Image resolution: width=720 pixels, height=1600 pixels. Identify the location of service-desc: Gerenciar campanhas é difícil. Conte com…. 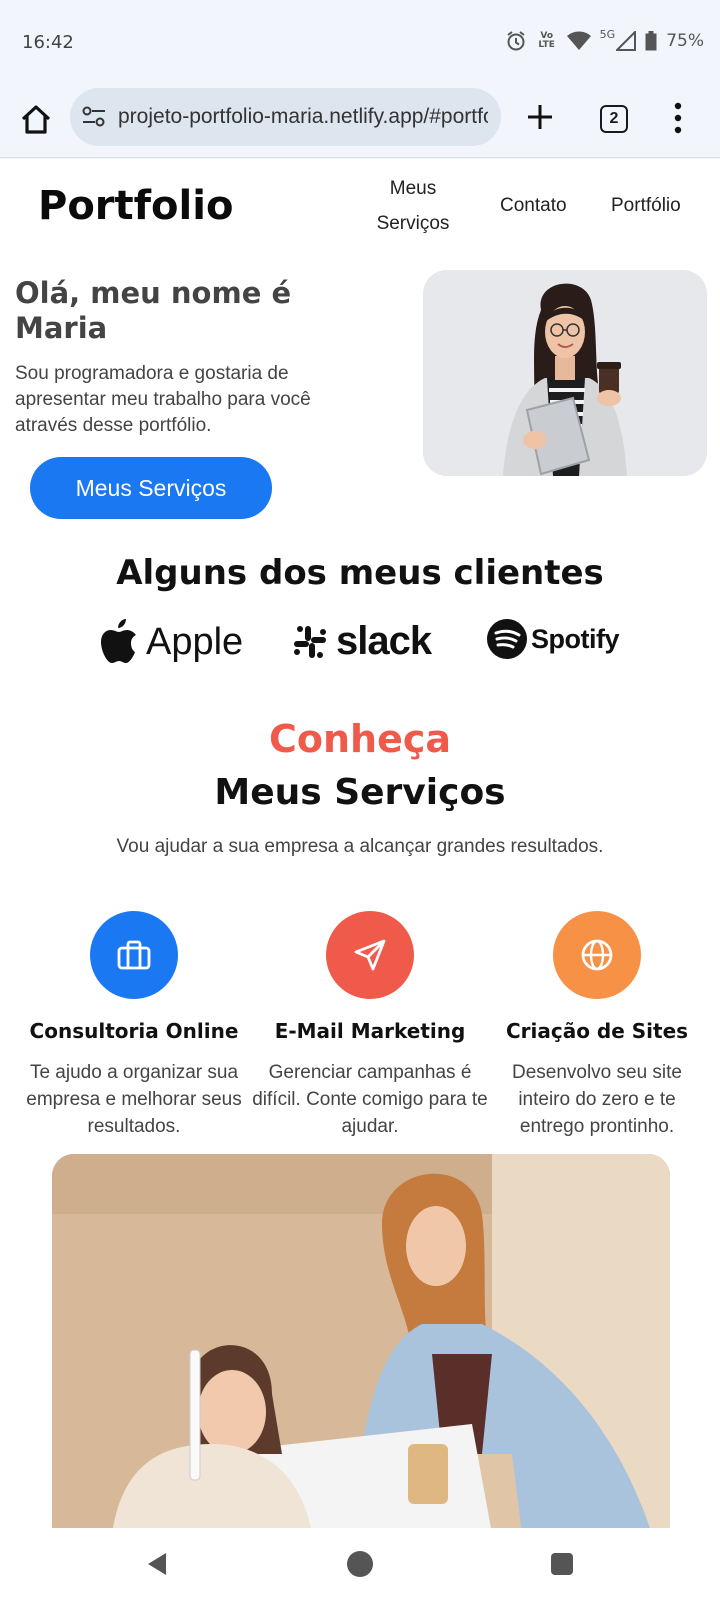
(370, 1099).